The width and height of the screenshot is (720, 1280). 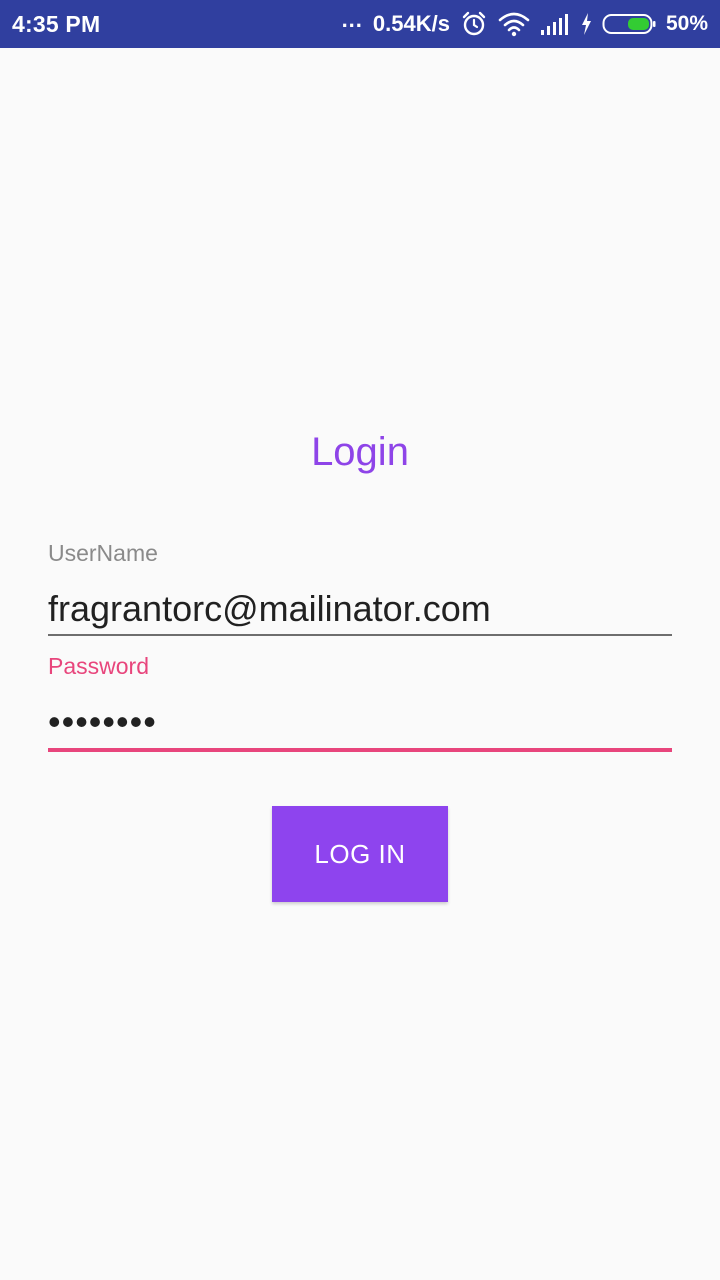 I want to click on password-field, so click(x=360, y=724).